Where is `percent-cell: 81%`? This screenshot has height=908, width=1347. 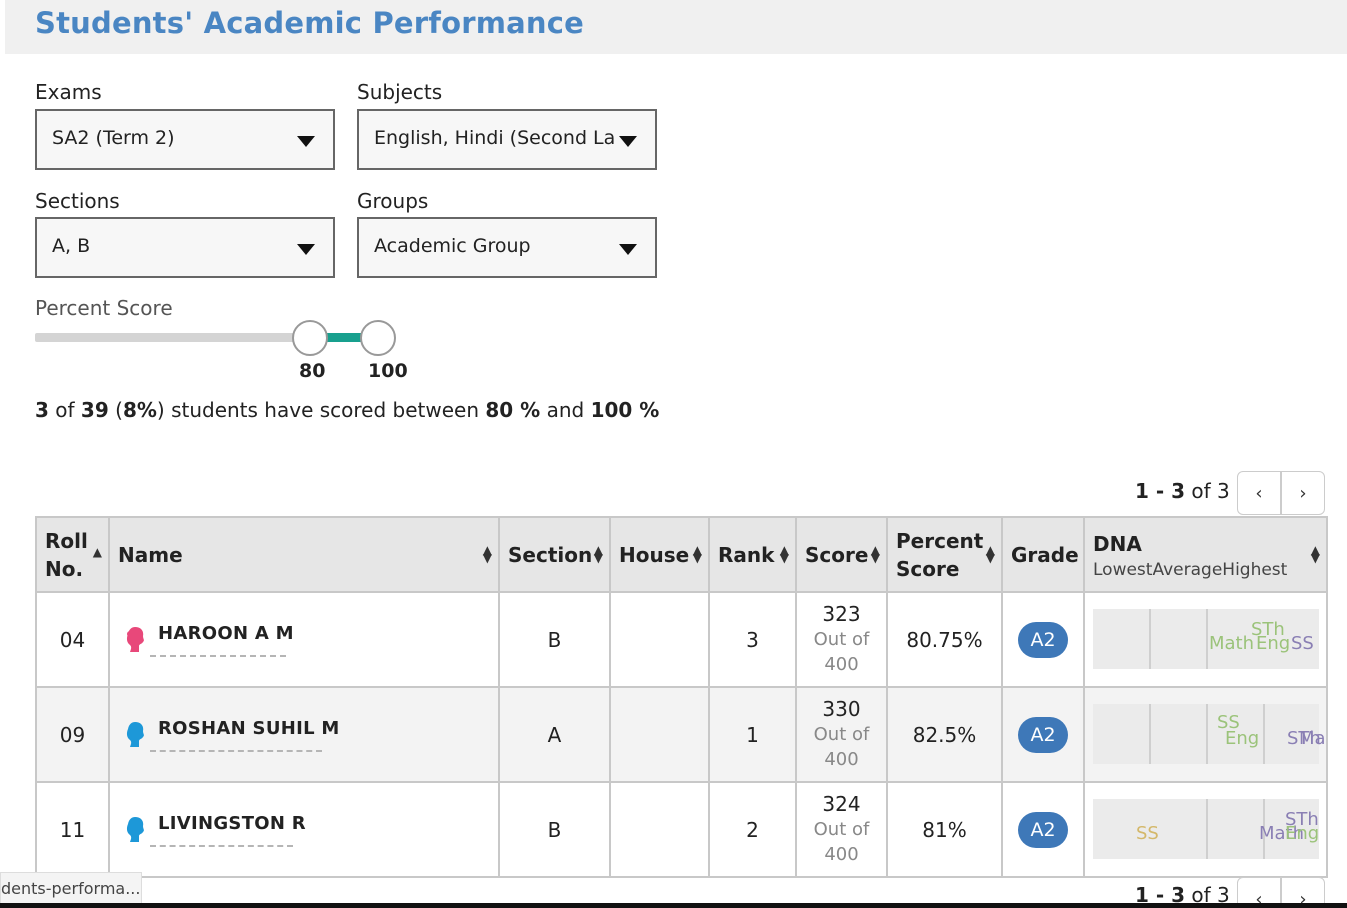 percent-cell: 81% is located at coordinates (944, 829).